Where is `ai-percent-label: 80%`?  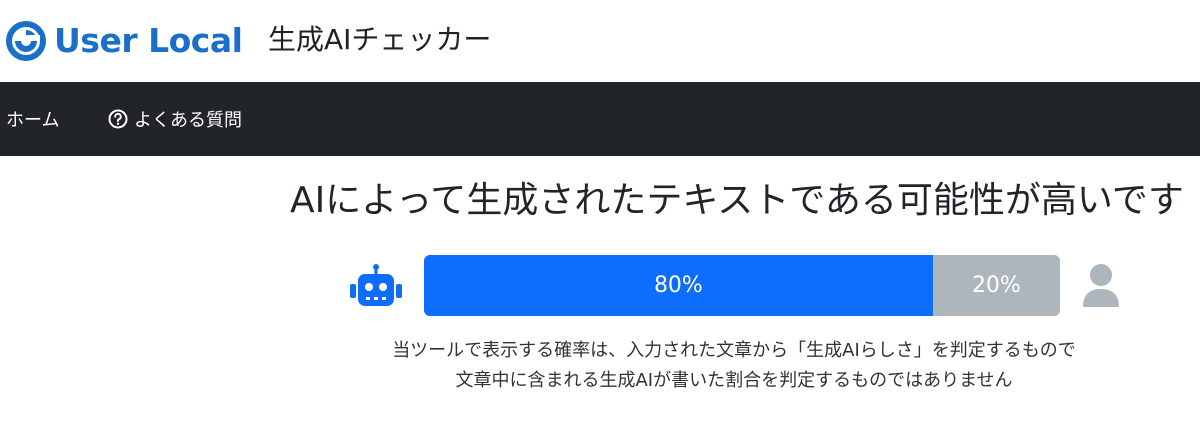
ai-percent-label: 80% is located at coordinates (678, 285).